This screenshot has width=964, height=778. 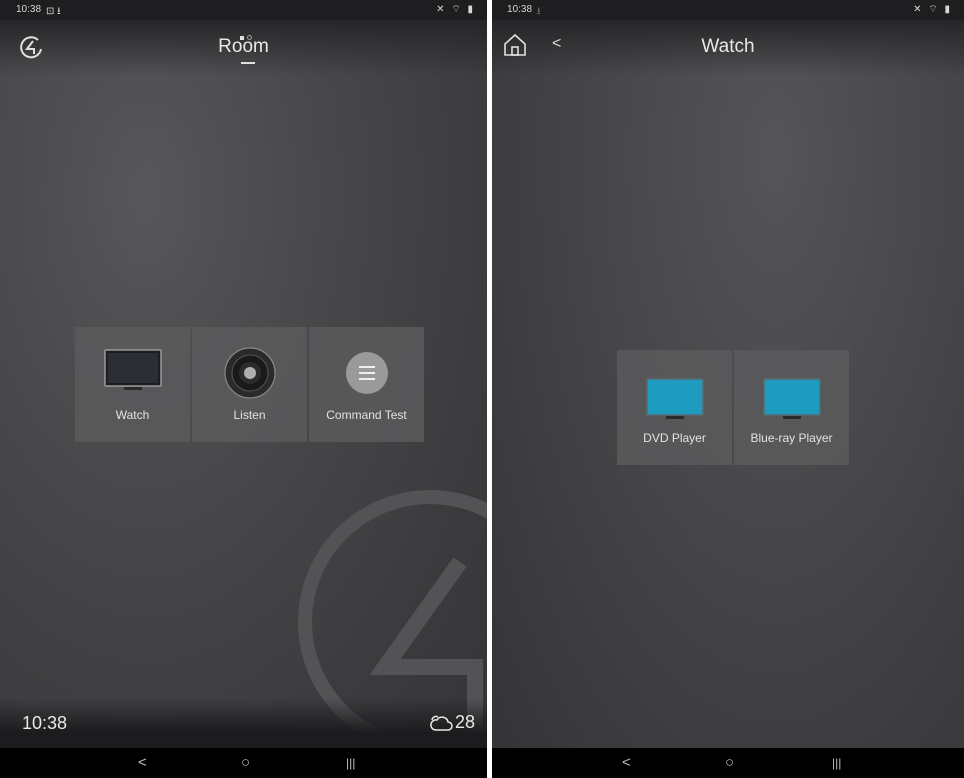 What do you see at coordinates (132, 415) in the screenshot?
I see `tile-label: Watch` at bounding box center [132, 415].